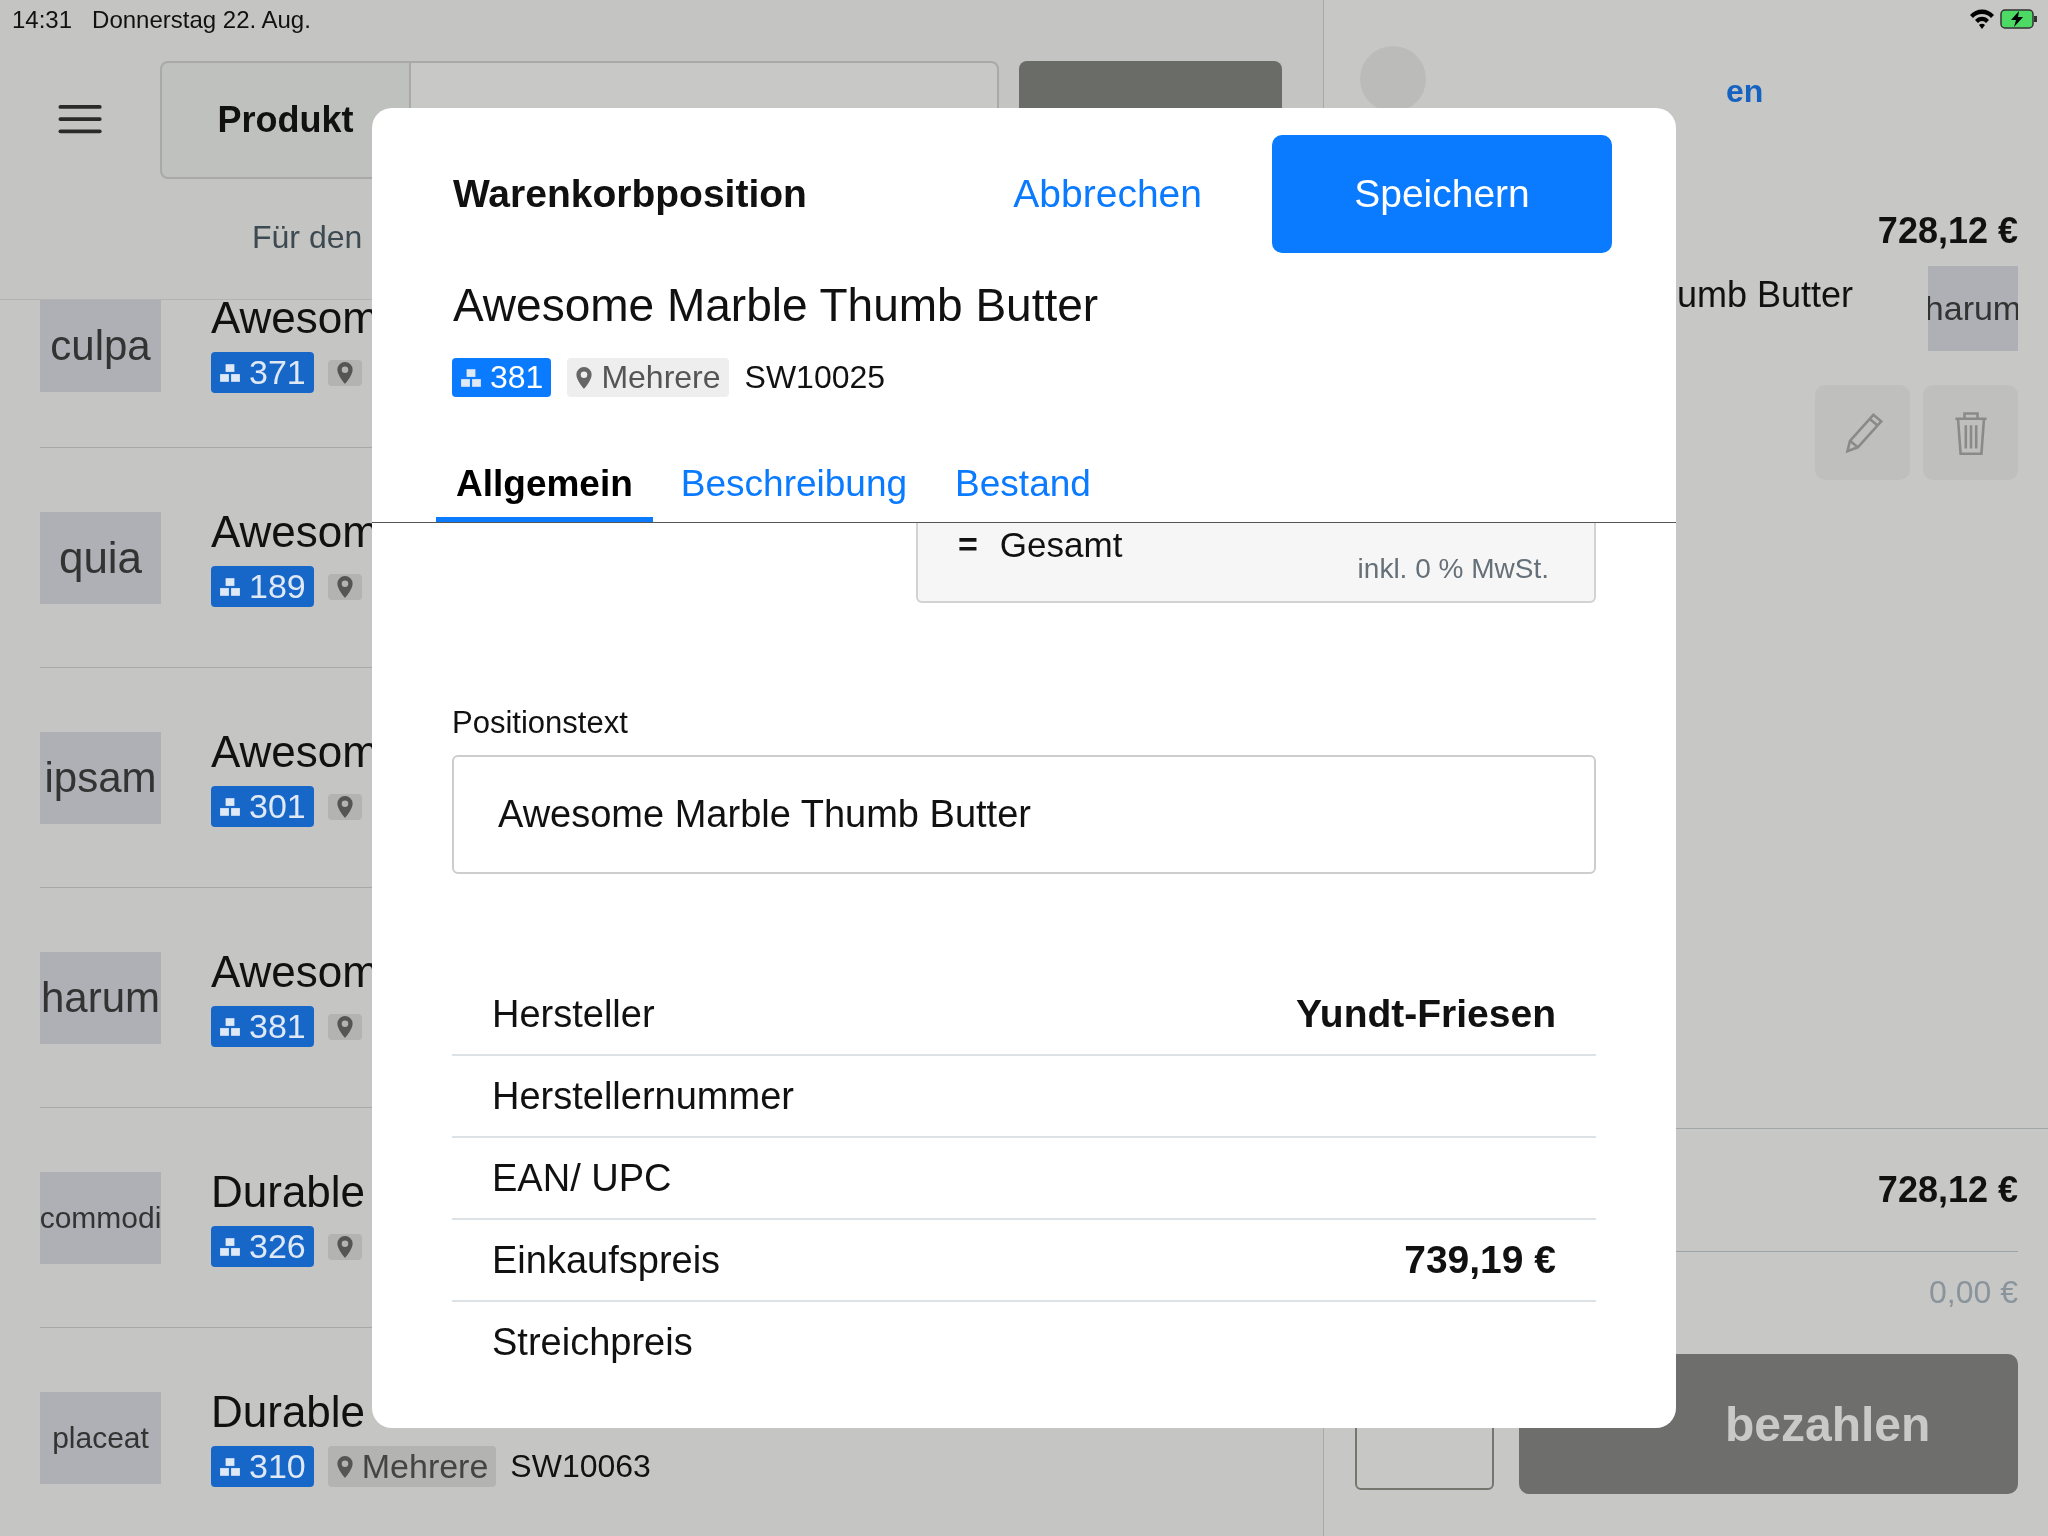 The width and height of the screenshot is (2048, 1536). I want to click on product-thumbnail: commodi, so click(100, 1217).